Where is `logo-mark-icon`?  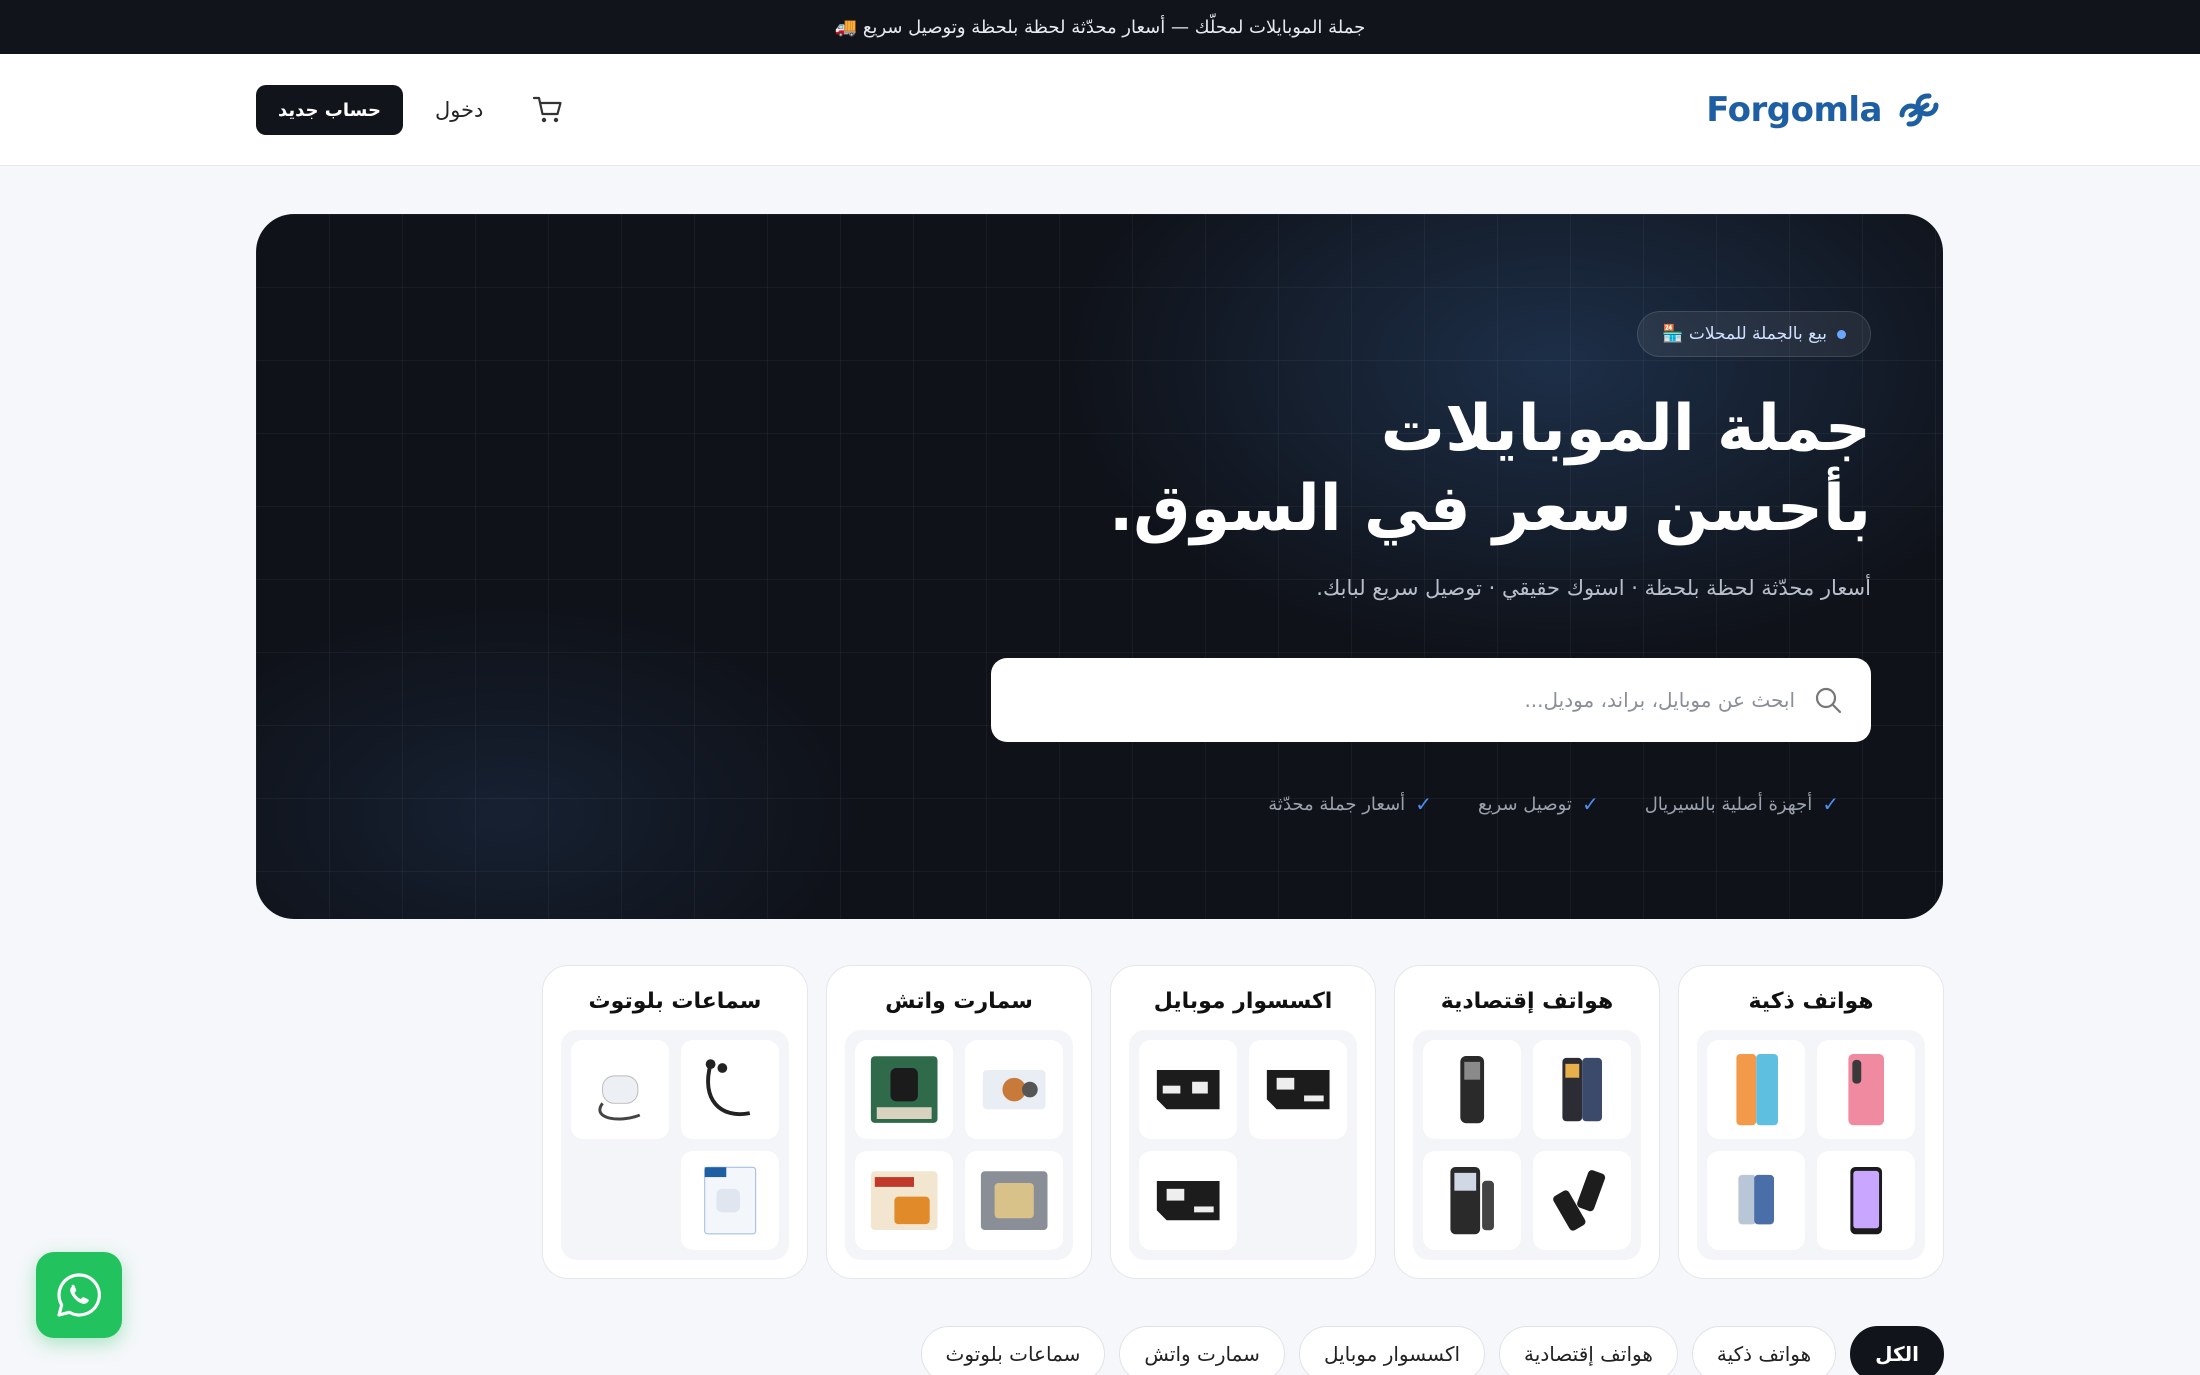
logo-mark-icon is located at coordinates (1919, 110).